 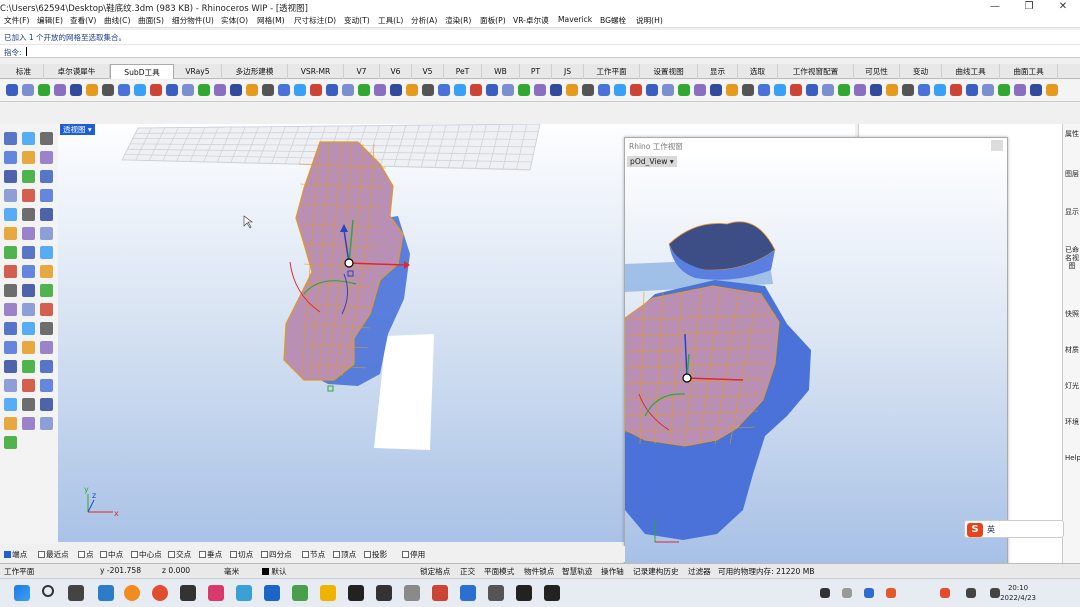 I want to click on close-button: ✕, so click(x=1063, y=7).